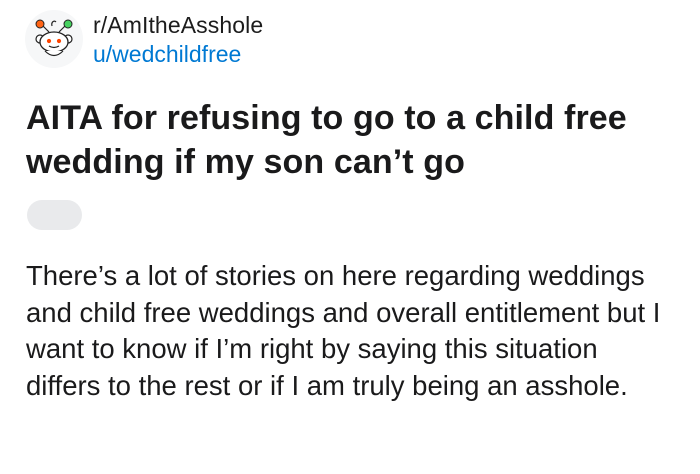  I want to click on subreddit-link: r/AmItheAsshole, so click(178, 25).